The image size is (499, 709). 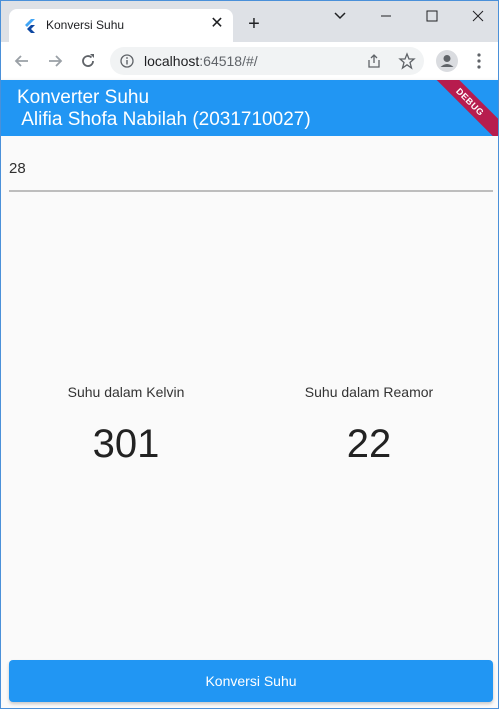 I want to click on url-text: localhost:64518/#/, so click(x=201, y=61).